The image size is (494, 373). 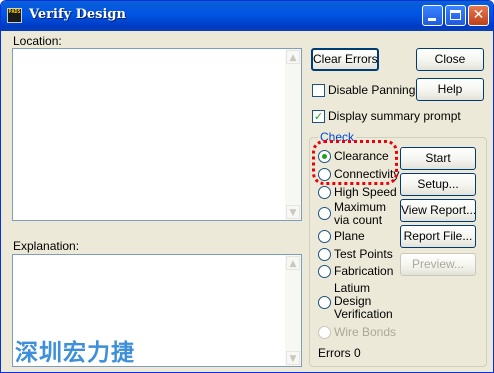 What do you see at coordinates (324, 254) in the screenshot?
I see `test-points-radio` at bounding box center [324, 254].